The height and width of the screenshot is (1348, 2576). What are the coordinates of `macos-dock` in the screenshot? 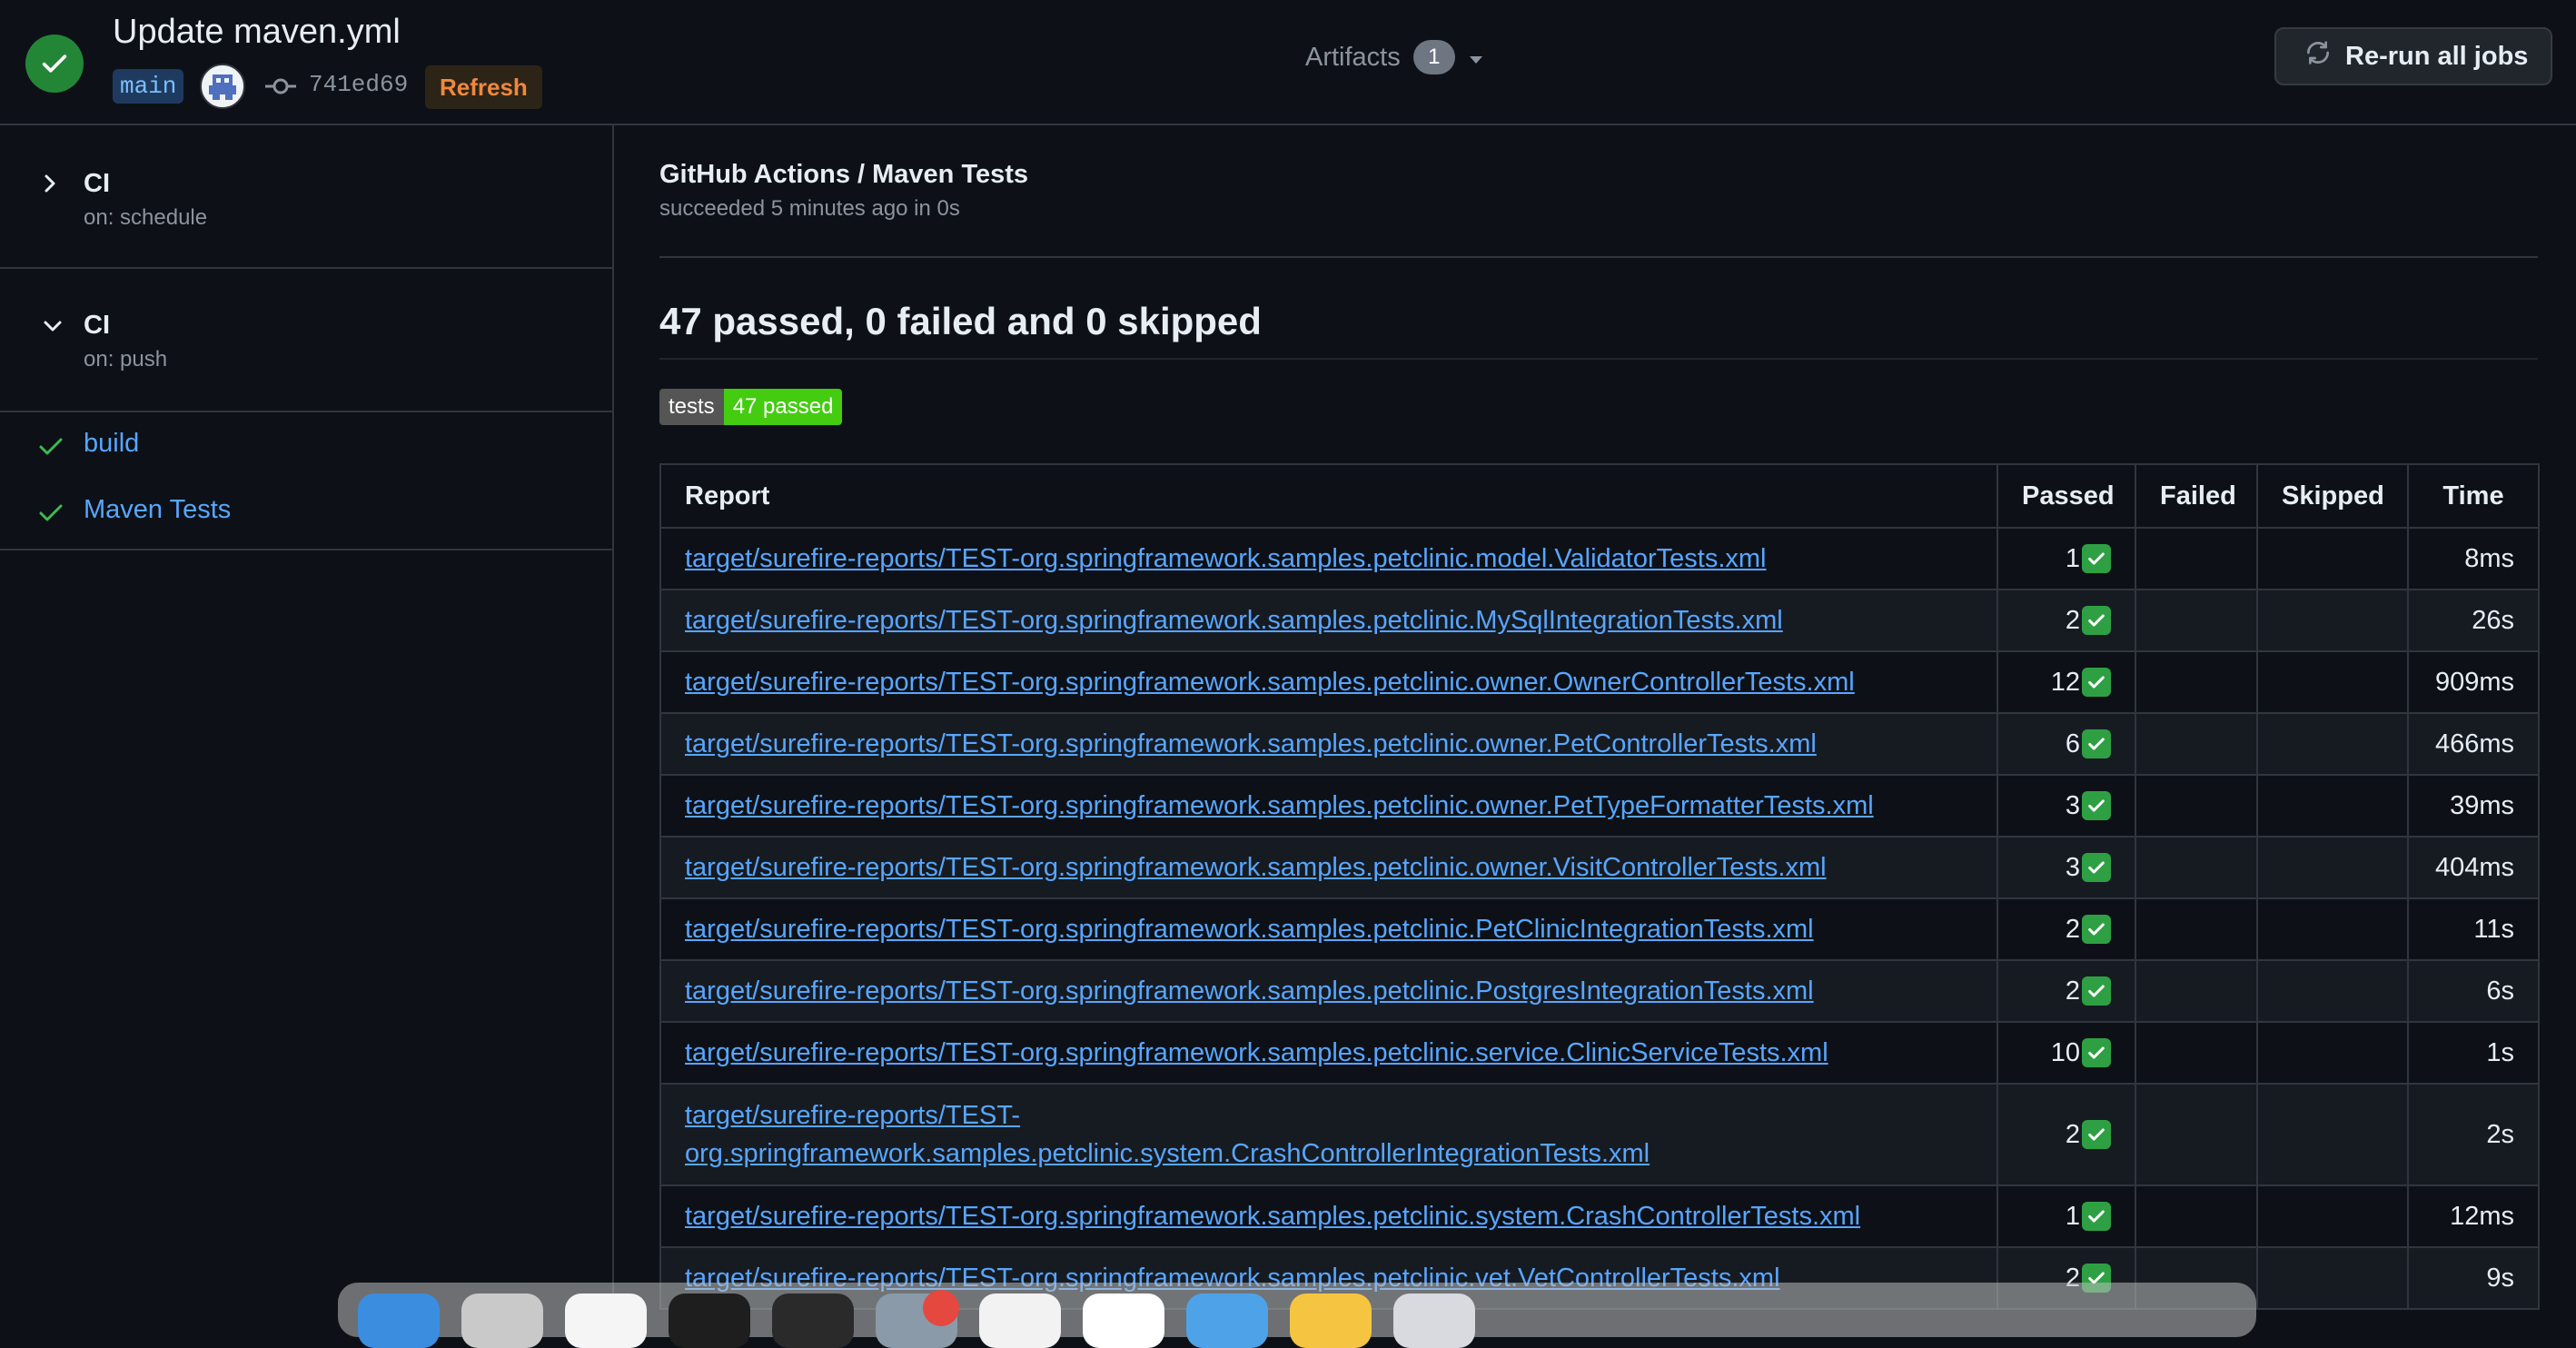 It's located at (1297, 1315).